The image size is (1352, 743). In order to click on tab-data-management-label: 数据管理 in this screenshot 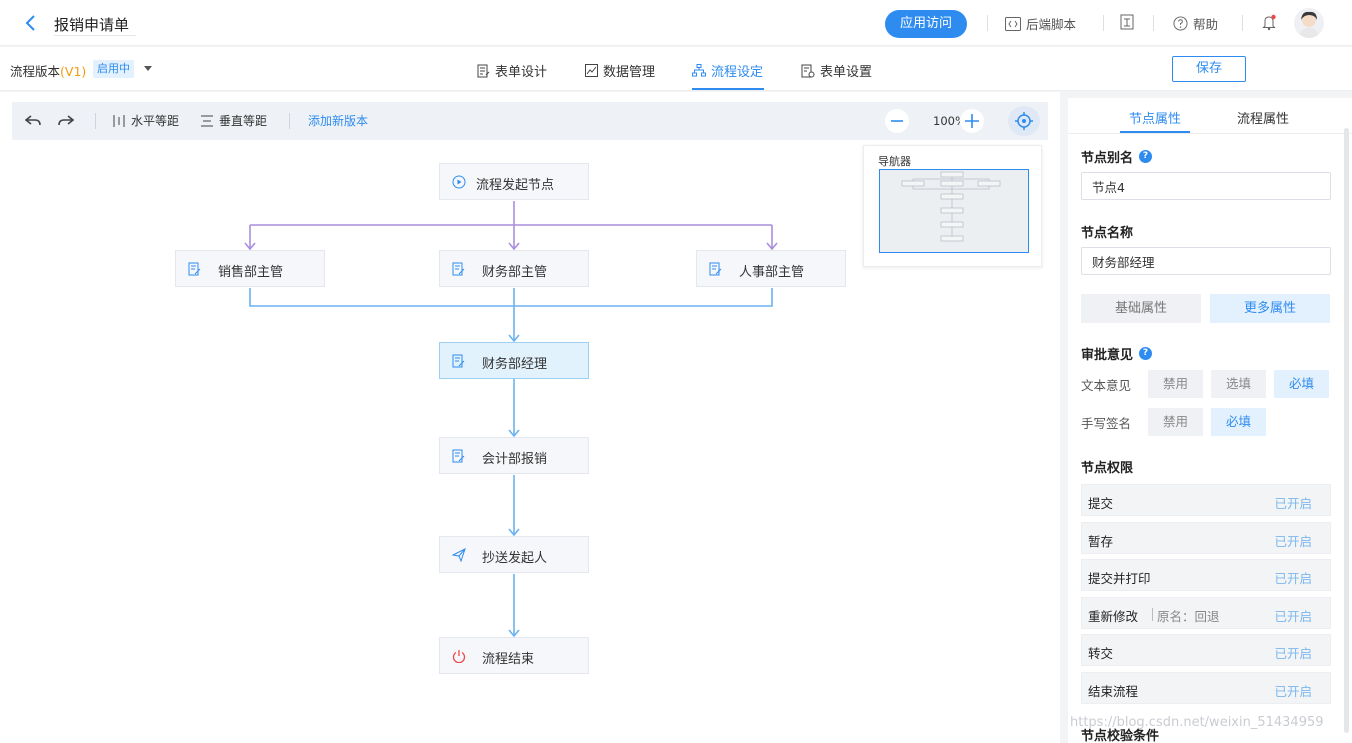, I will do `click(629, 72)`.